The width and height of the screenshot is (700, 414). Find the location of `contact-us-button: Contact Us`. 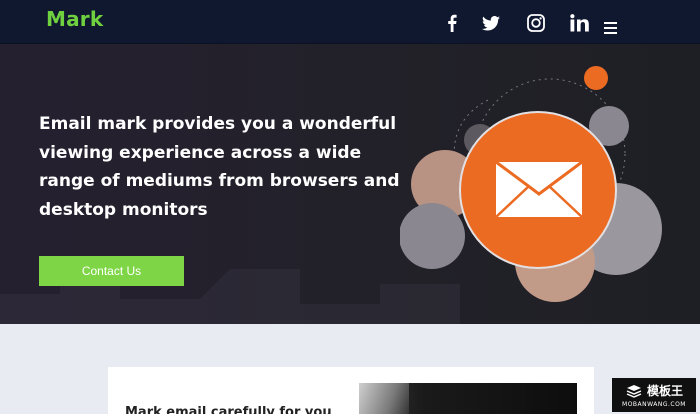

contact-us-button: Contact Us is located at coordinates (111, 271).